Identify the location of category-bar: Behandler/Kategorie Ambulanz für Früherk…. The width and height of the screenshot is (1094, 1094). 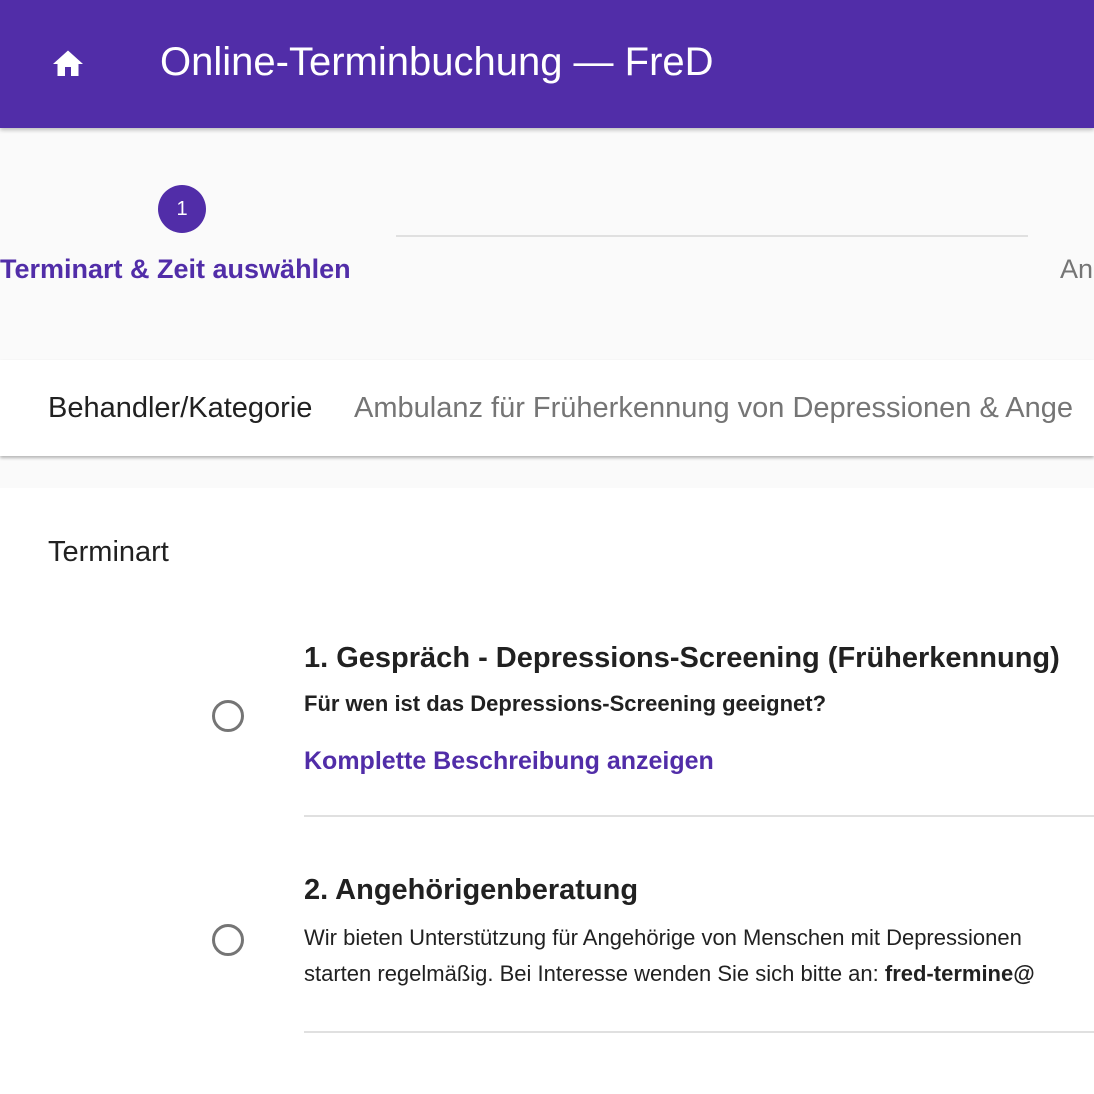
(547, 408).